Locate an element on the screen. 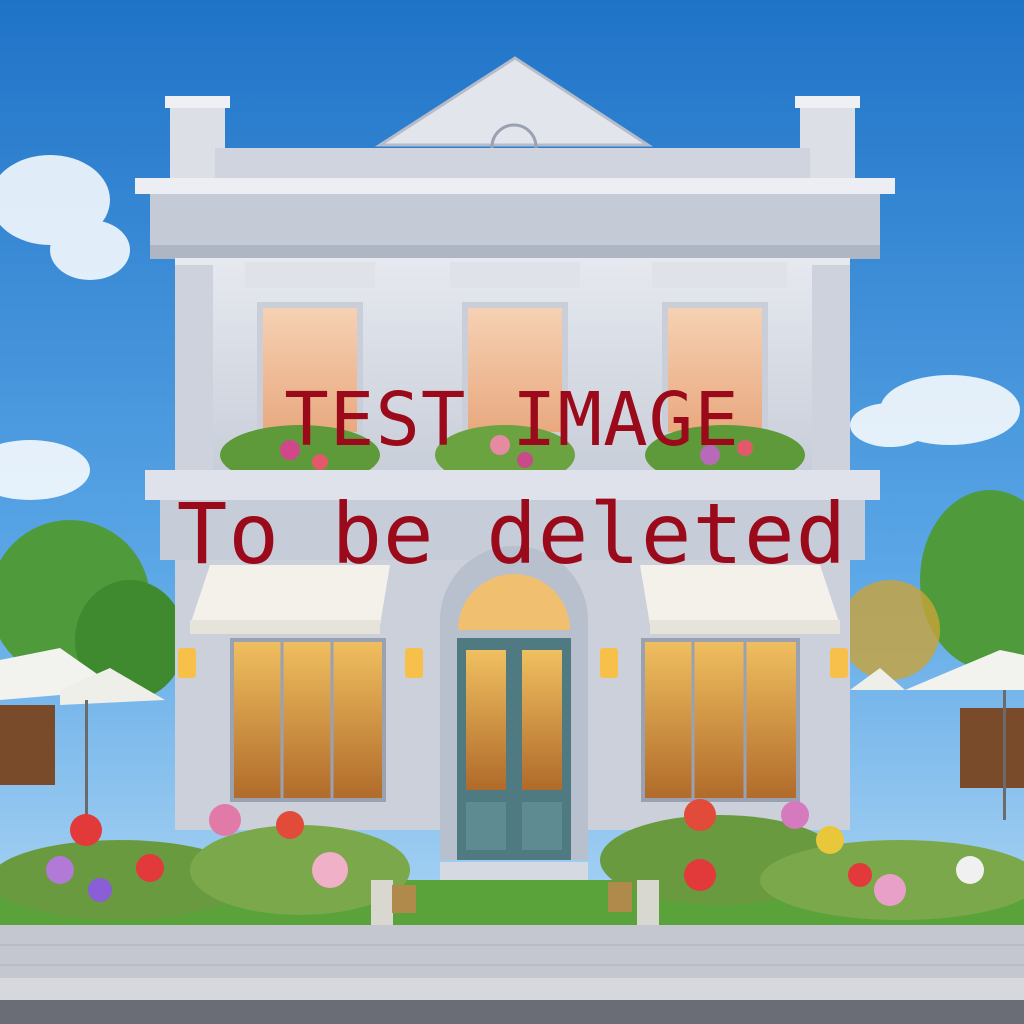  front-door is located at coordinates (514, 703).